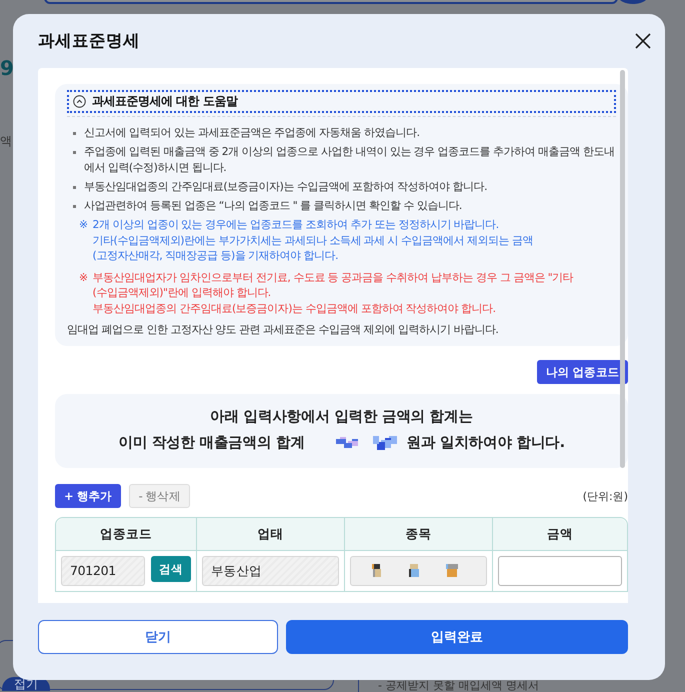 Image resolution: width=685 pixels, height=692 pixels. What do you see at coordinates (560, 571) in the screenshot?
I see `amount-field` at bounding box center [560, 571].